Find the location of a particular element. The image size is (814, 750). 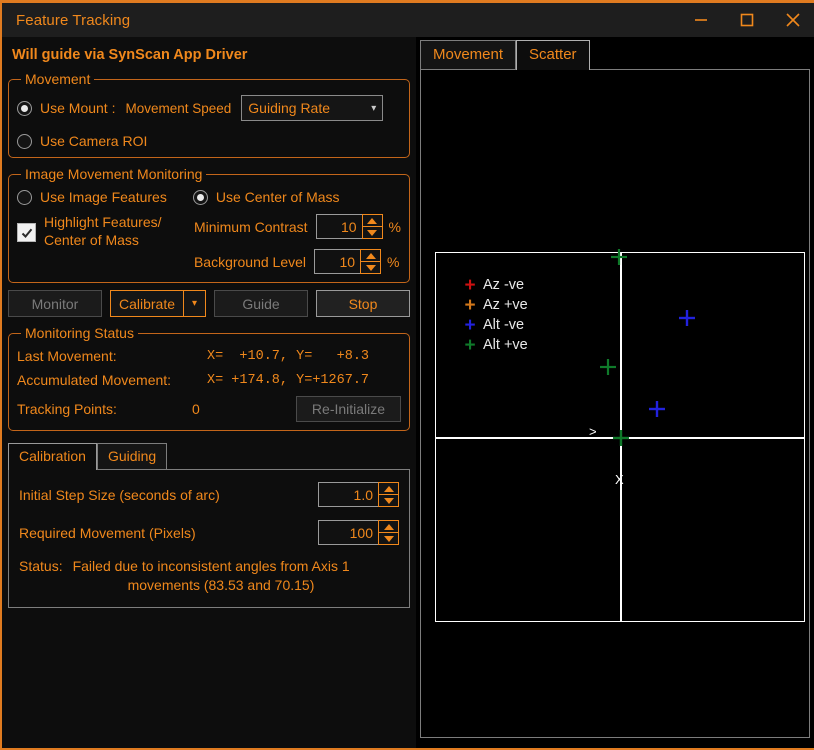

initial-step-size-up-icon is located at coordinates (388, 489).